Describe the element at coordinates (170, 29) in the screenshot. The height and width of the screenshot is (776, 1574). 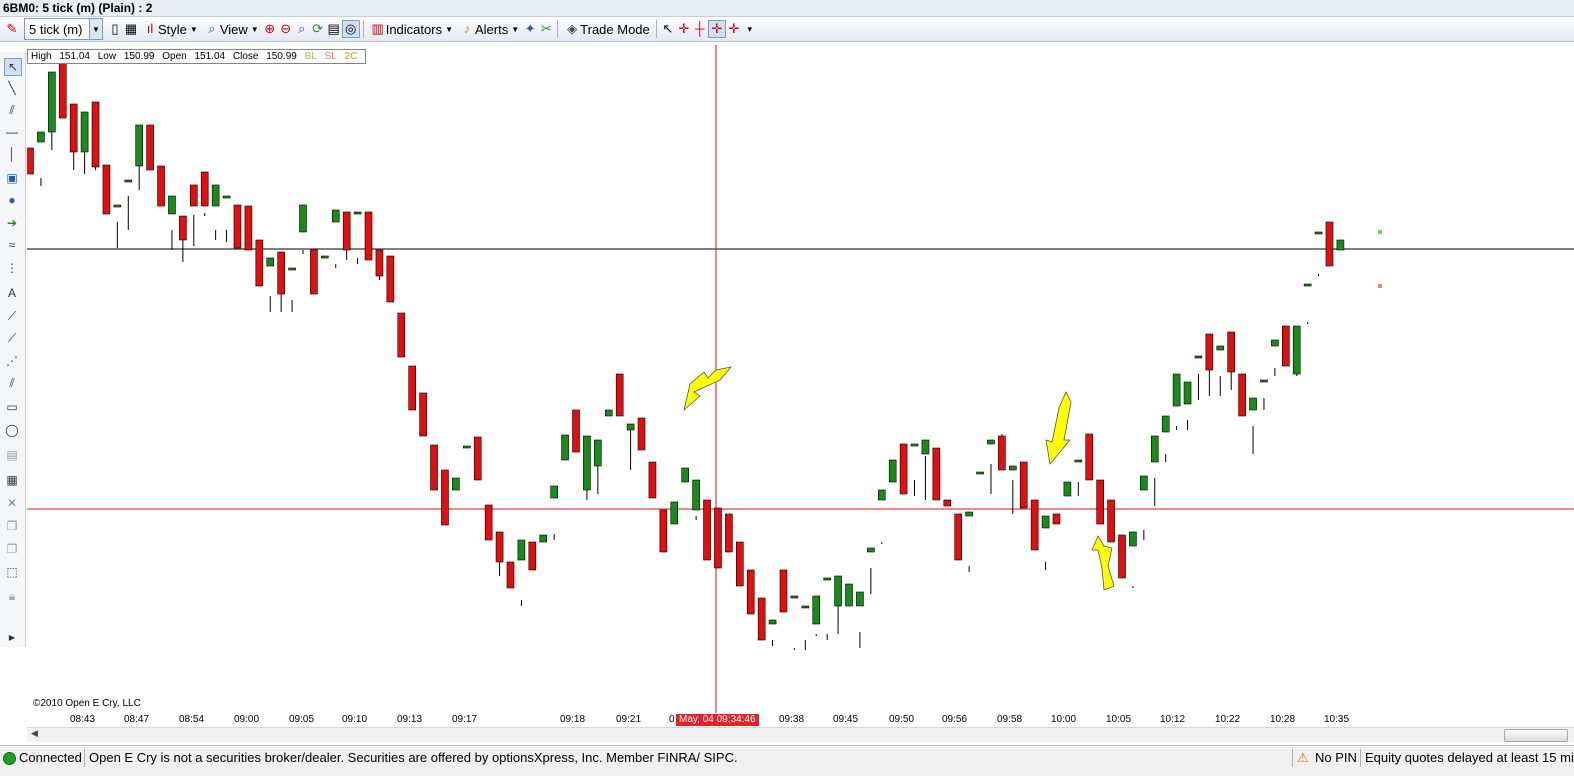
I see `style-button: ıl Style ▼` at that location.